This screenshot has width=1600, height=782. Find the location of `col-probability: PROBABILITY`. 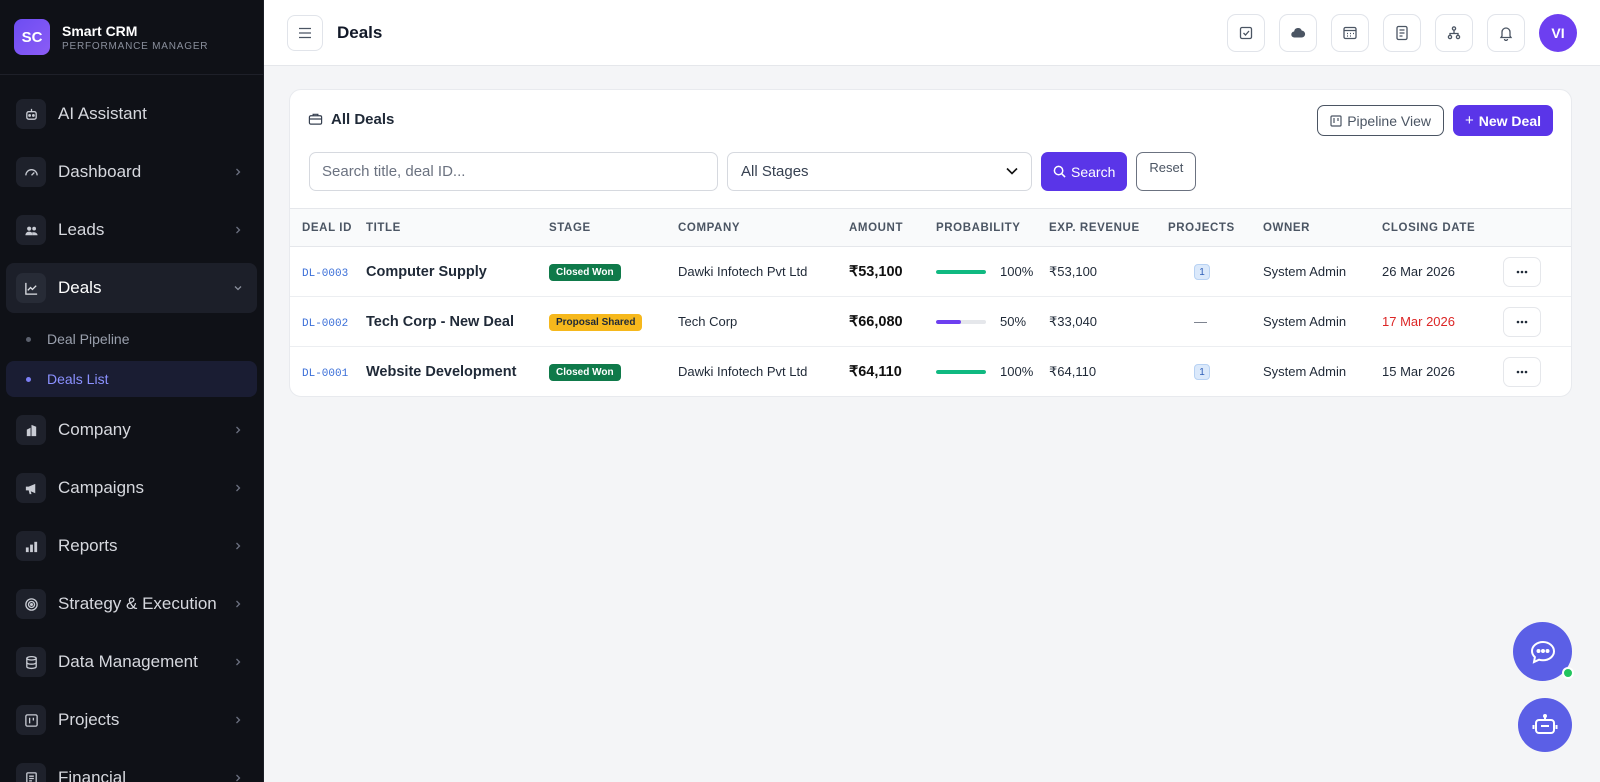

col-probability: PROBABILITY is located at coordinates (992, 228).